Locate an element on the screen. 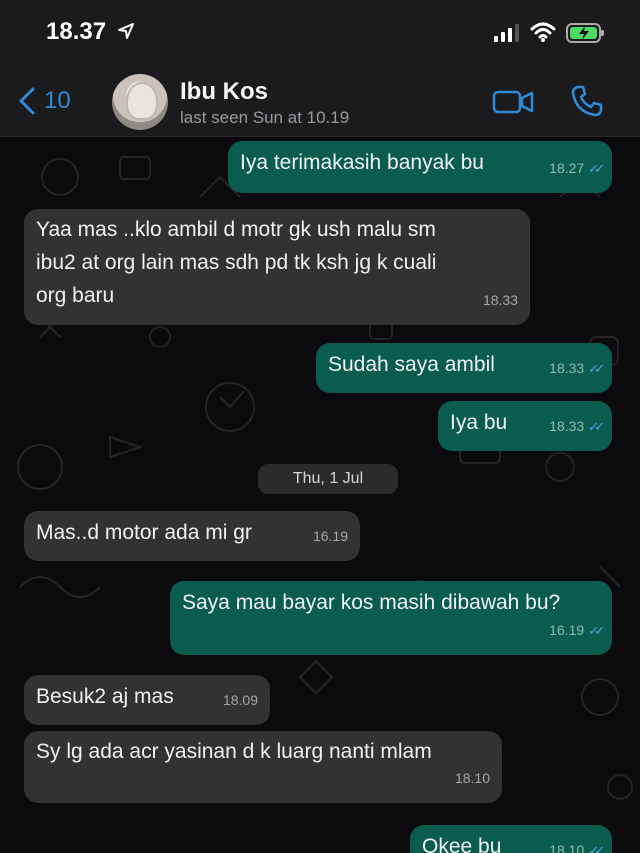  message-text: Sudah saya ambil is located at coordinates (411, 364).